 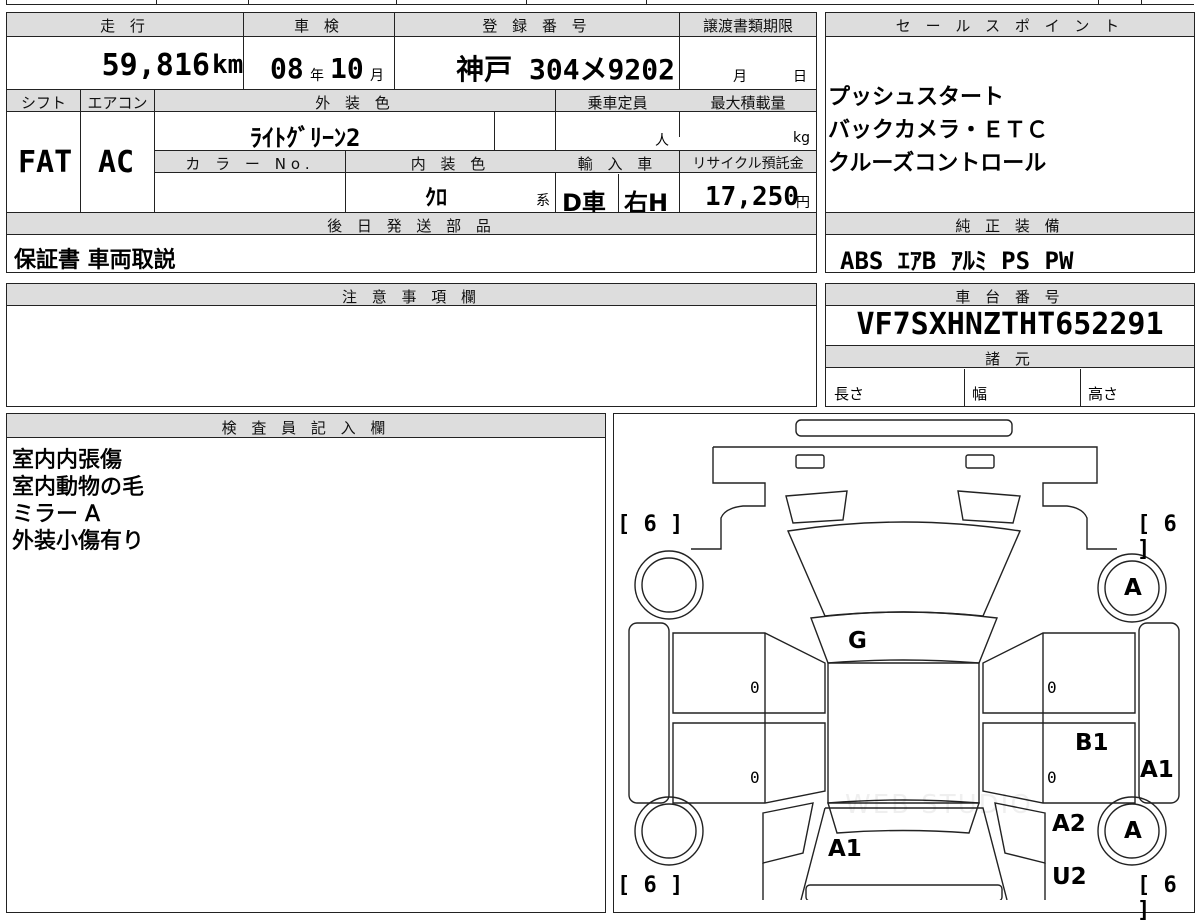 What do you see at coordinates (1103, 394) in the screenshot?
I see `height-label: 高さ` at bounding box center [1103, 394].